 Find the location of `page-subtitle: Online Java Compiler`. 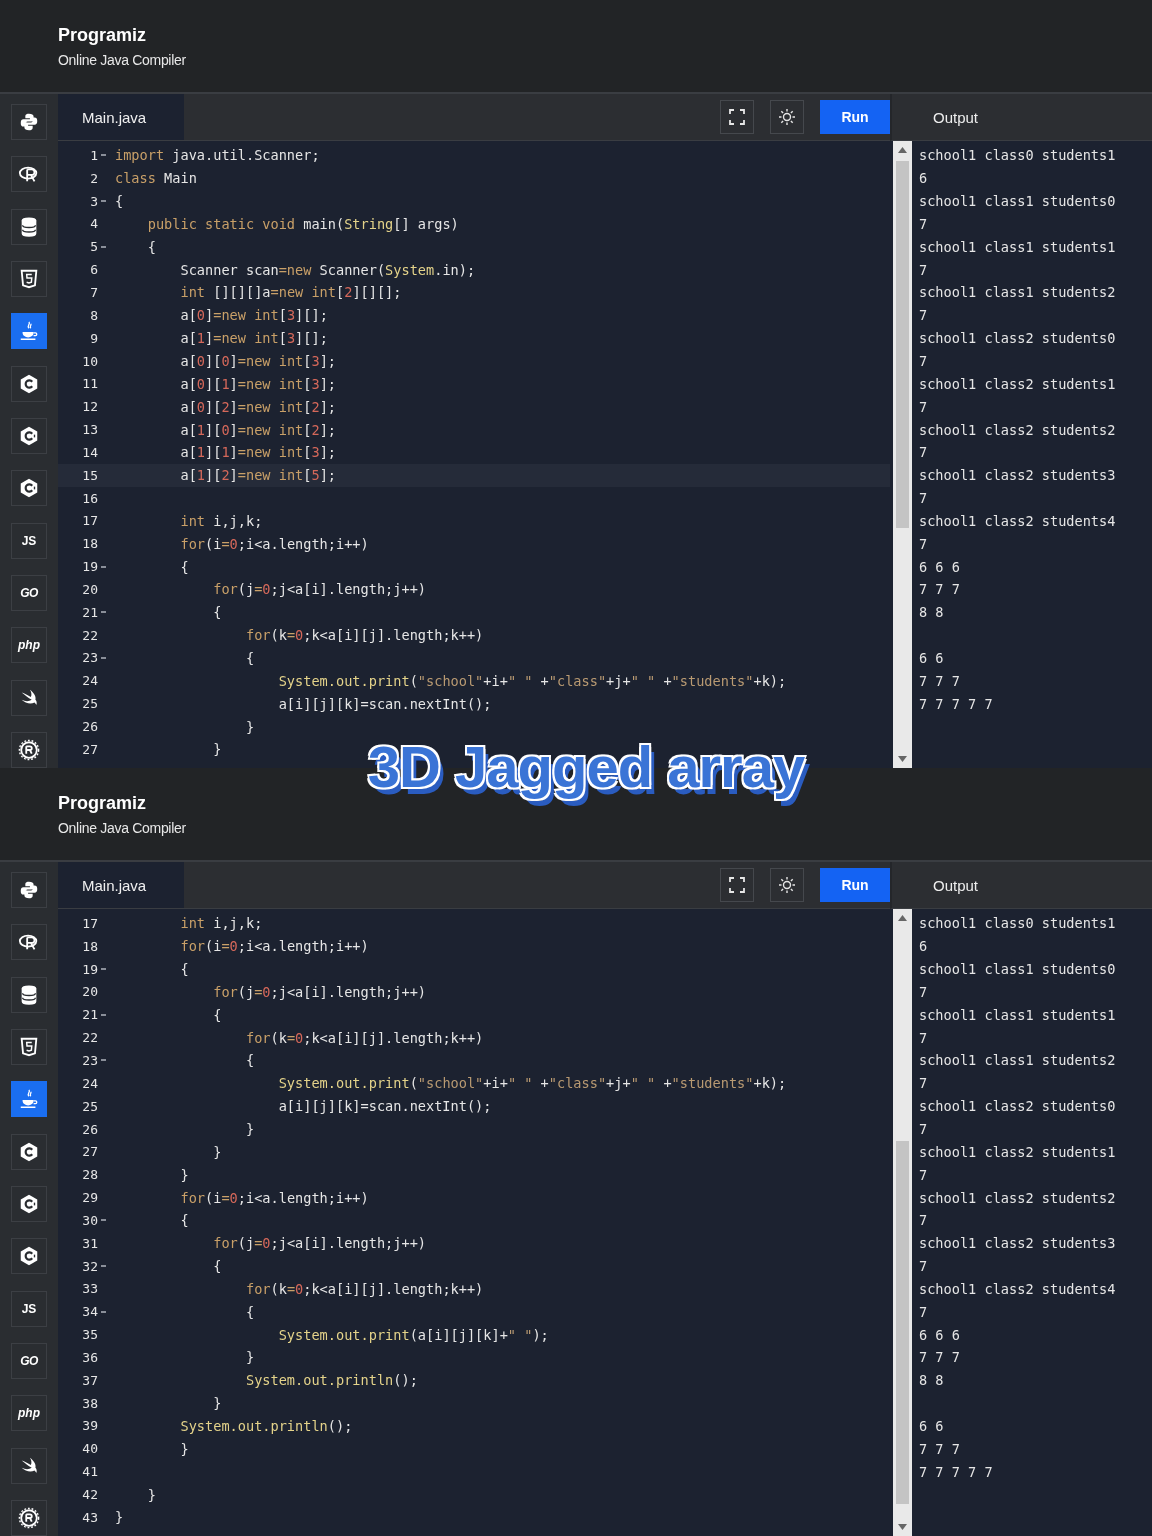

page-subtitle: Online Java Compiler is located at coordinates (122, 59).